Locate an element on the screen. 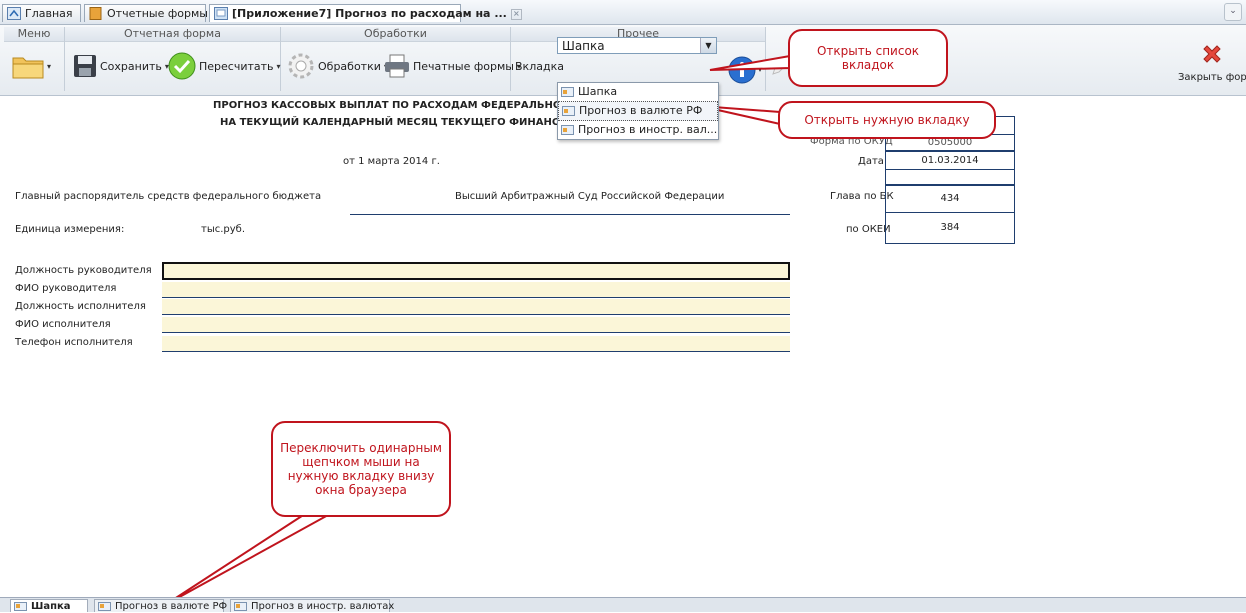  bottom-tab-label: Прогноз в валюте РФ is located at coordinates (171, 606).